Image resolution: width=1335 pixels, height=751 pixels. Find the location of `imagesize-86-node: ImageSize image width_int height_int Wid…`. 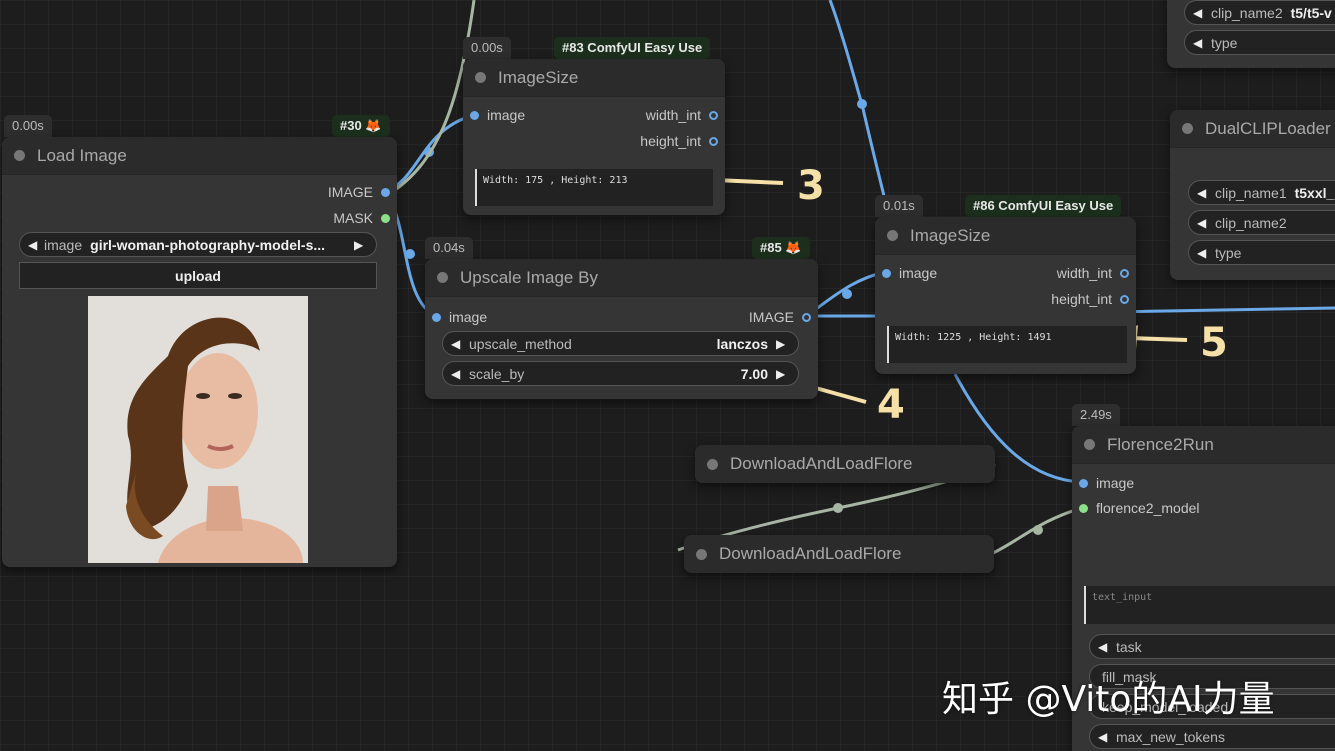

imagesize-86-node: ImageSize image width_int height_int Wid… is located at coordinates (1005, 295).